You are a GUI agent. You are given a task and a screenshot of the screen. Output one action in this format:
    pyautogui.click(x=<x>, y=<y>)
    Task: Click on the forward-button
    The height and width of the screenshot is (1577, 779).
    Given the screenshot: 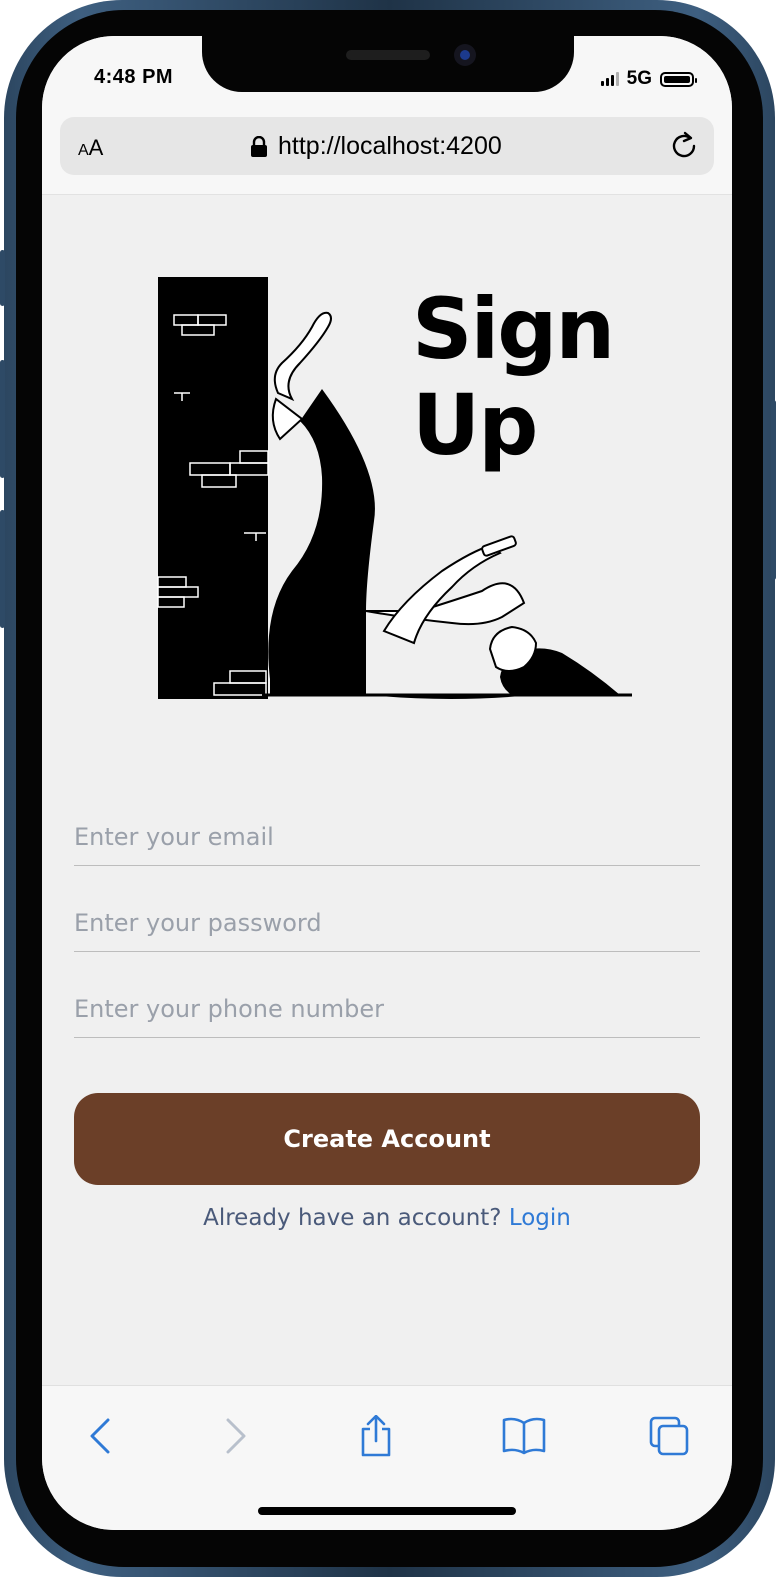 What is the action you would take?
    pyautogui.click(x=236, y=1436)
    